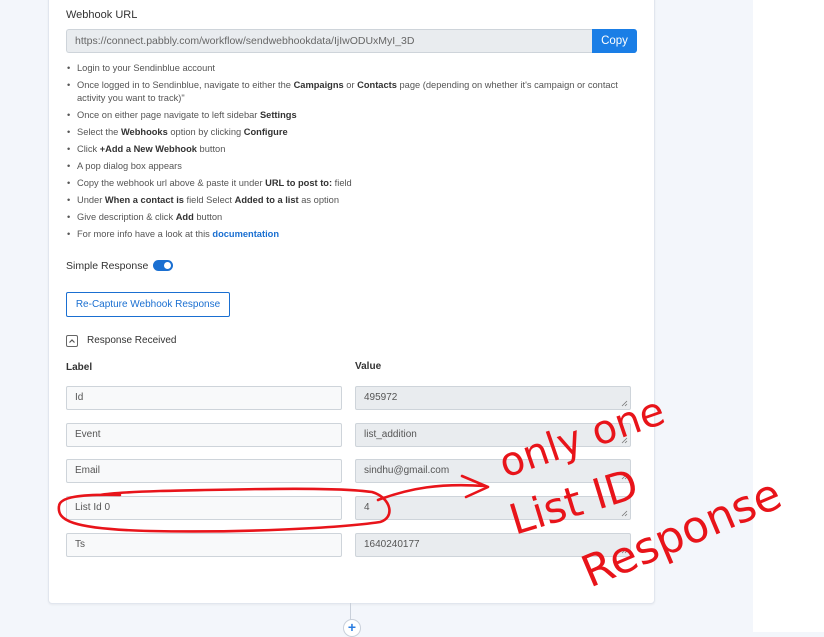 This screenshot has height=637, width=824. What do you see at coordinates (352, 166) in the screenshot?
I see `instruction-item: A pop dialog box appears` at bounding box center [352, 166].